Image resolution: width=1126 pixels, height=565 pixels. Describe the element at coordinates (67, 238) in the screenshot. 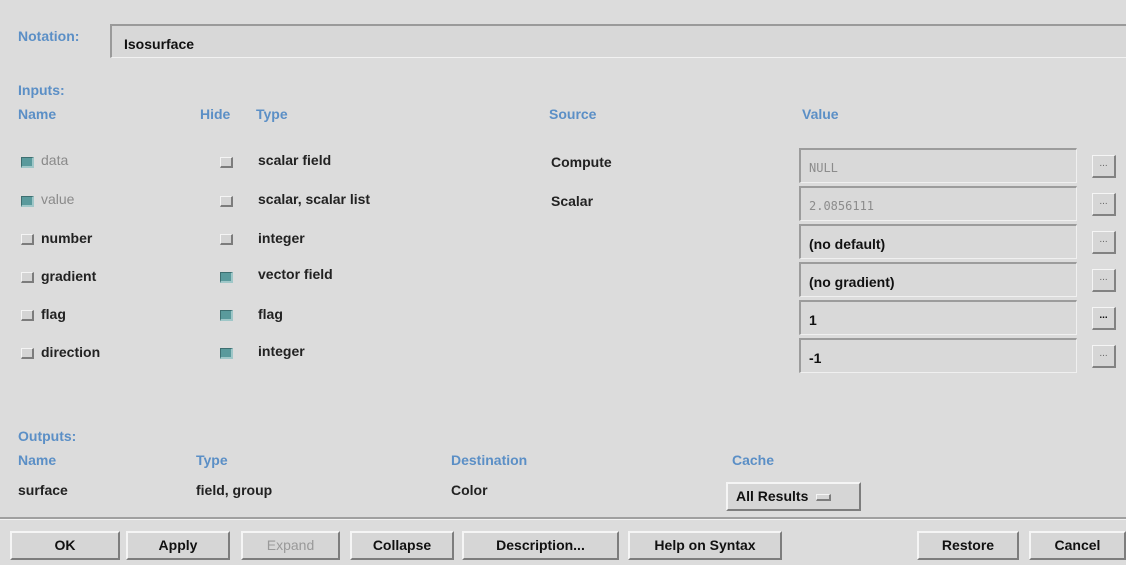

I see `input-number-name: number` at that location.